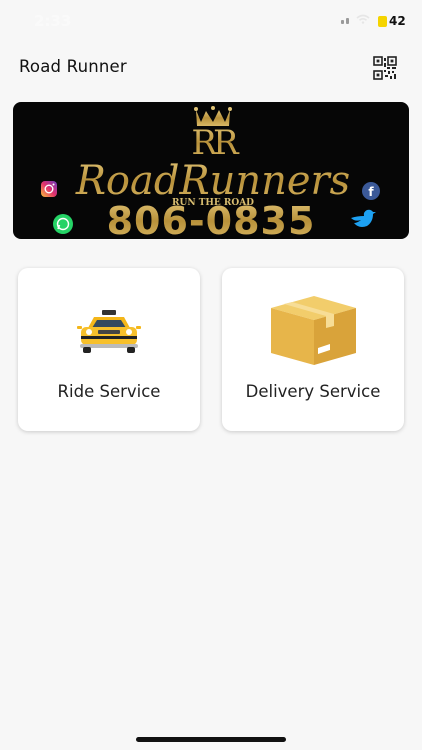 The image size is (422, 750). Describe the element at coordinates (363, 19) in the screenshot. I see `wifi-icon` at that location.